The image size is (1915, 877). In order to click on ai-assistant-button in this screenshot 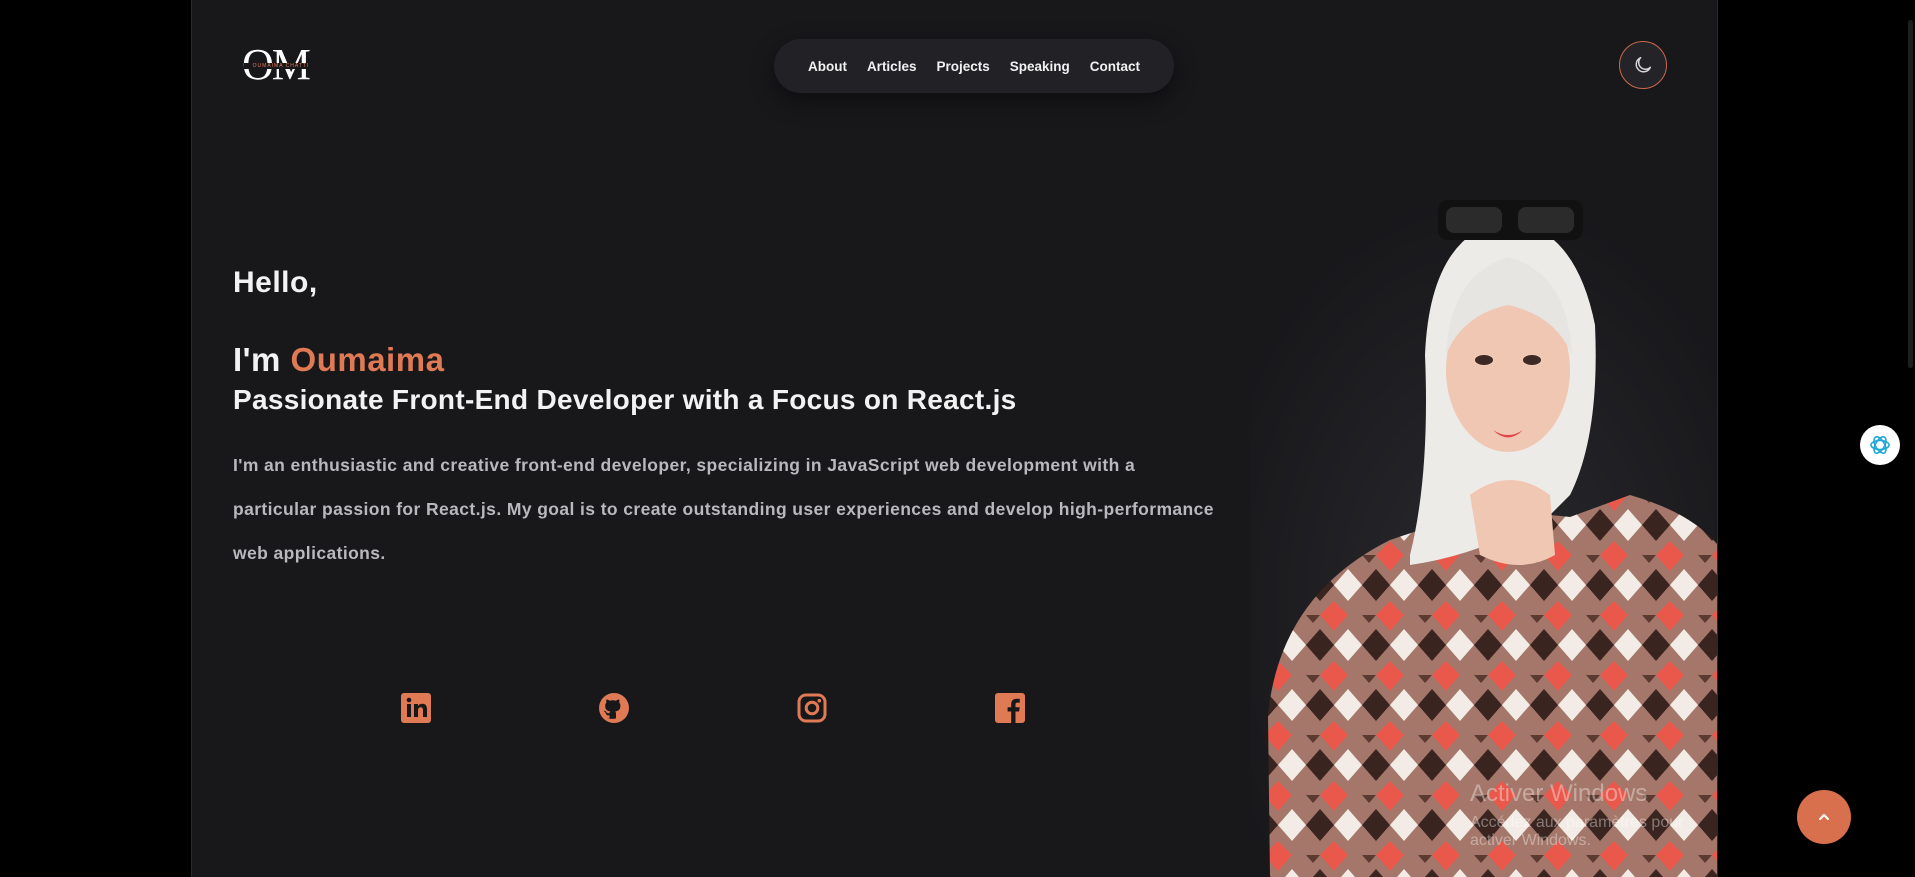, I will do `click(1880, 445)`.